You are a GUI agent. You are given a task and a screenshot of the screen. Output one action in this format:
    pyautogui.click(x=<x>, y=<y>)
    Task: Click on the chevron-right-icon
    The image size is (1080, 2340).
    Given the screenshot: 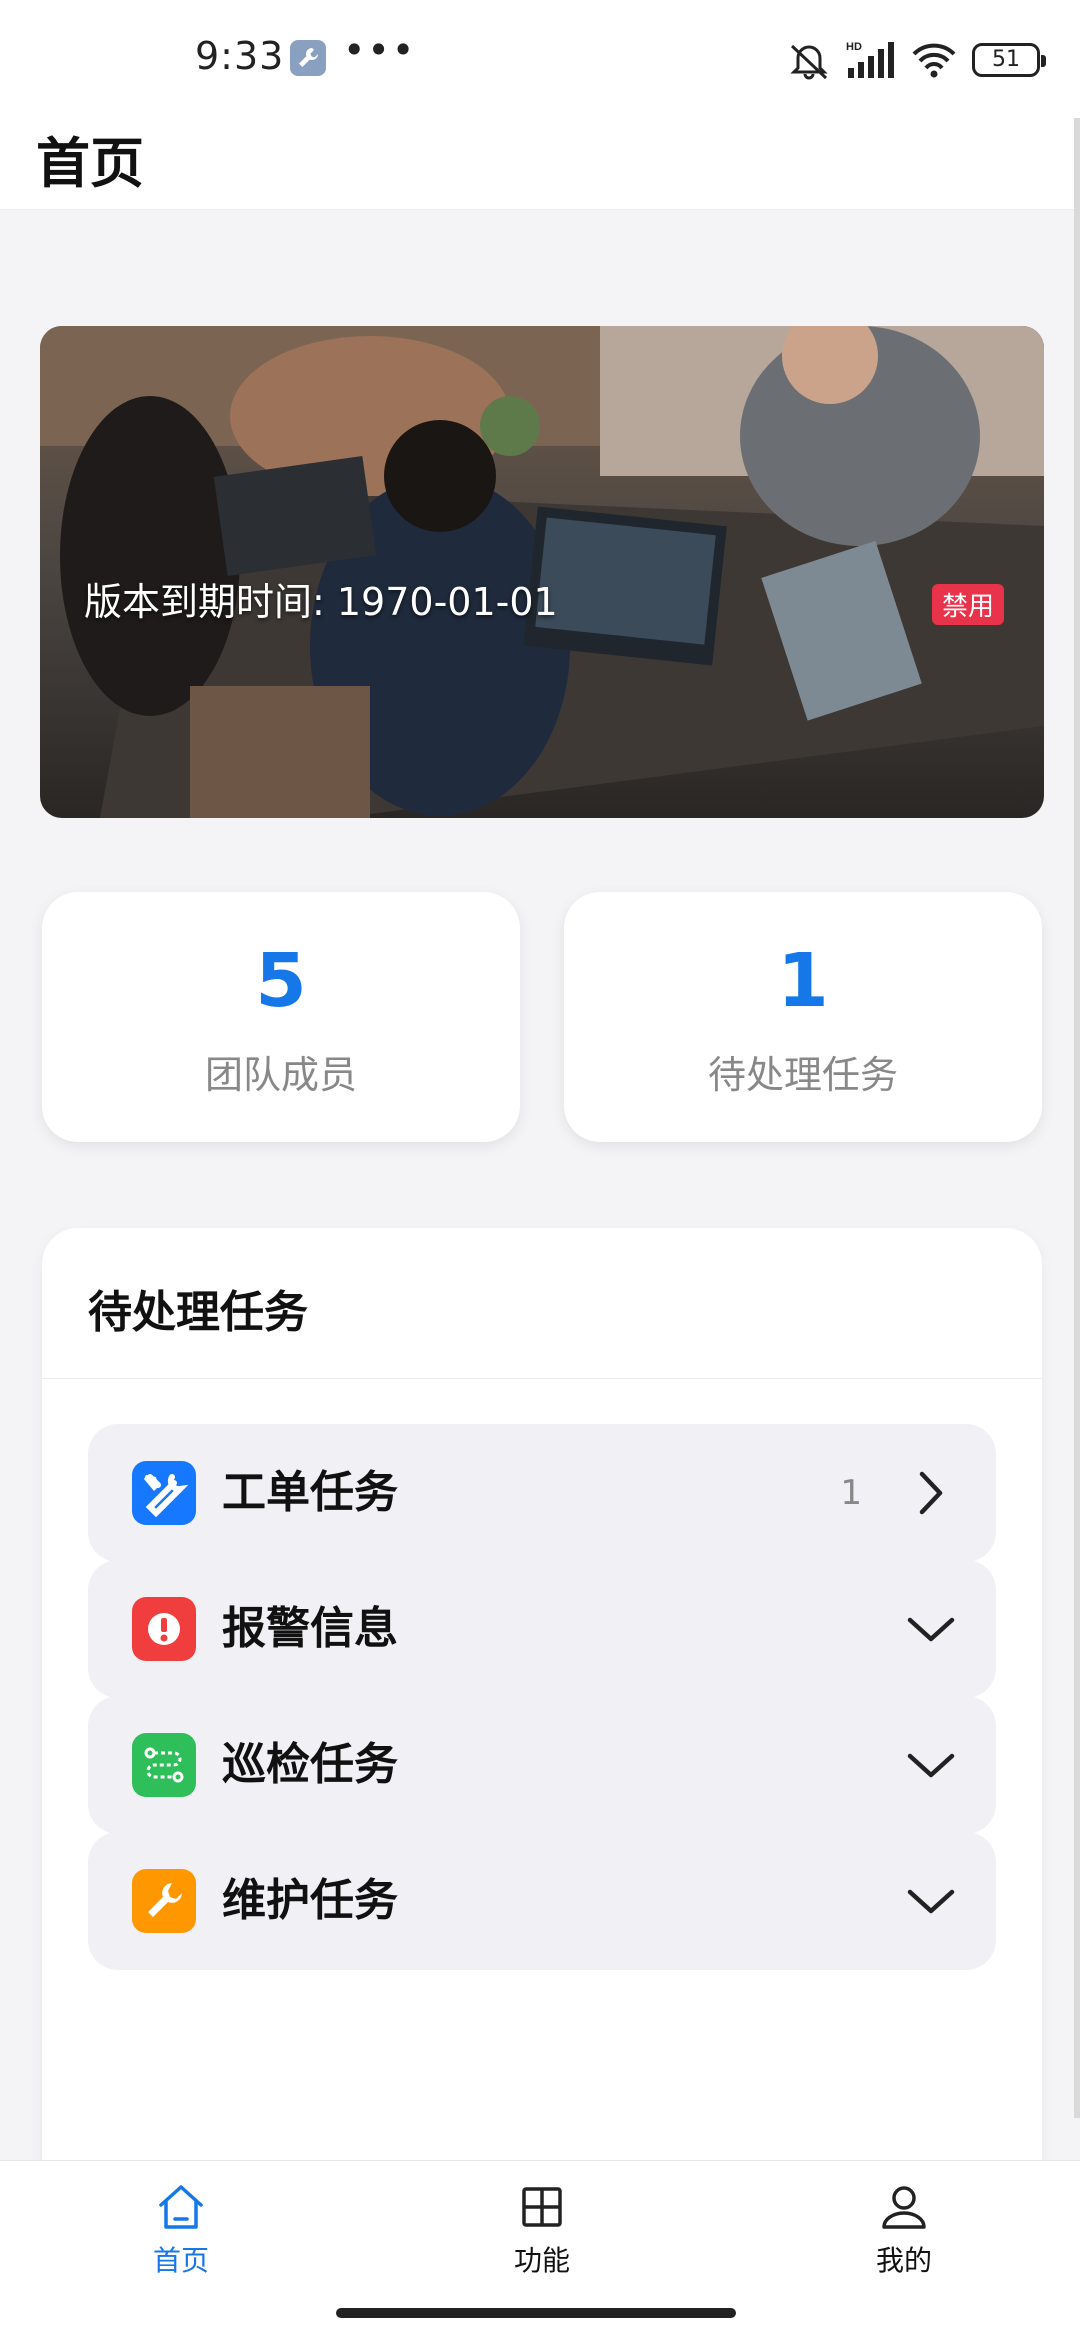 What is the action you would take?
    pyautogui.click(x=931, y=1493)
    